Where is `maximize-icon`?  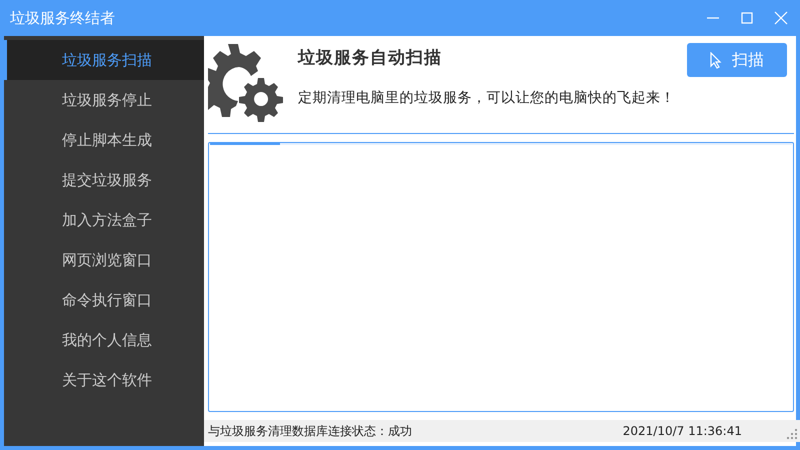 maximize-icon is located at coordinates (747, 18).